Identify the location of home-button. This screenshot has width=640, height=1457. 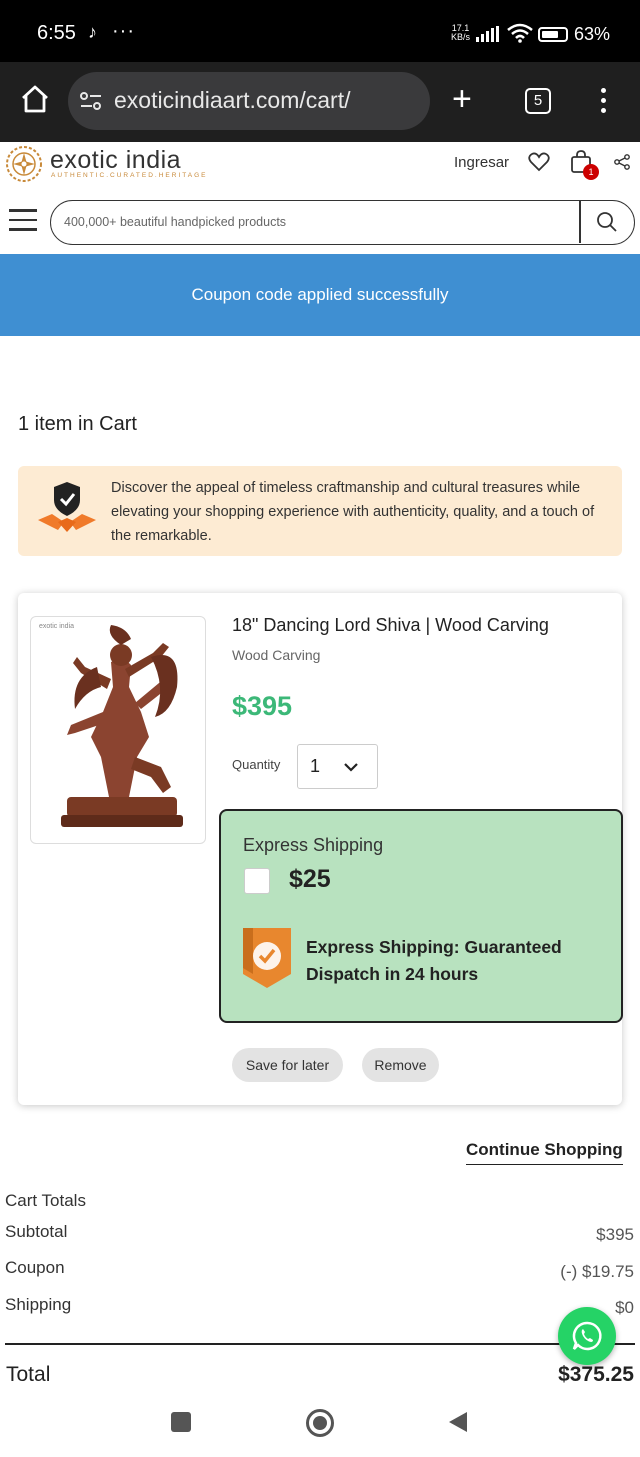
(320, 1423).